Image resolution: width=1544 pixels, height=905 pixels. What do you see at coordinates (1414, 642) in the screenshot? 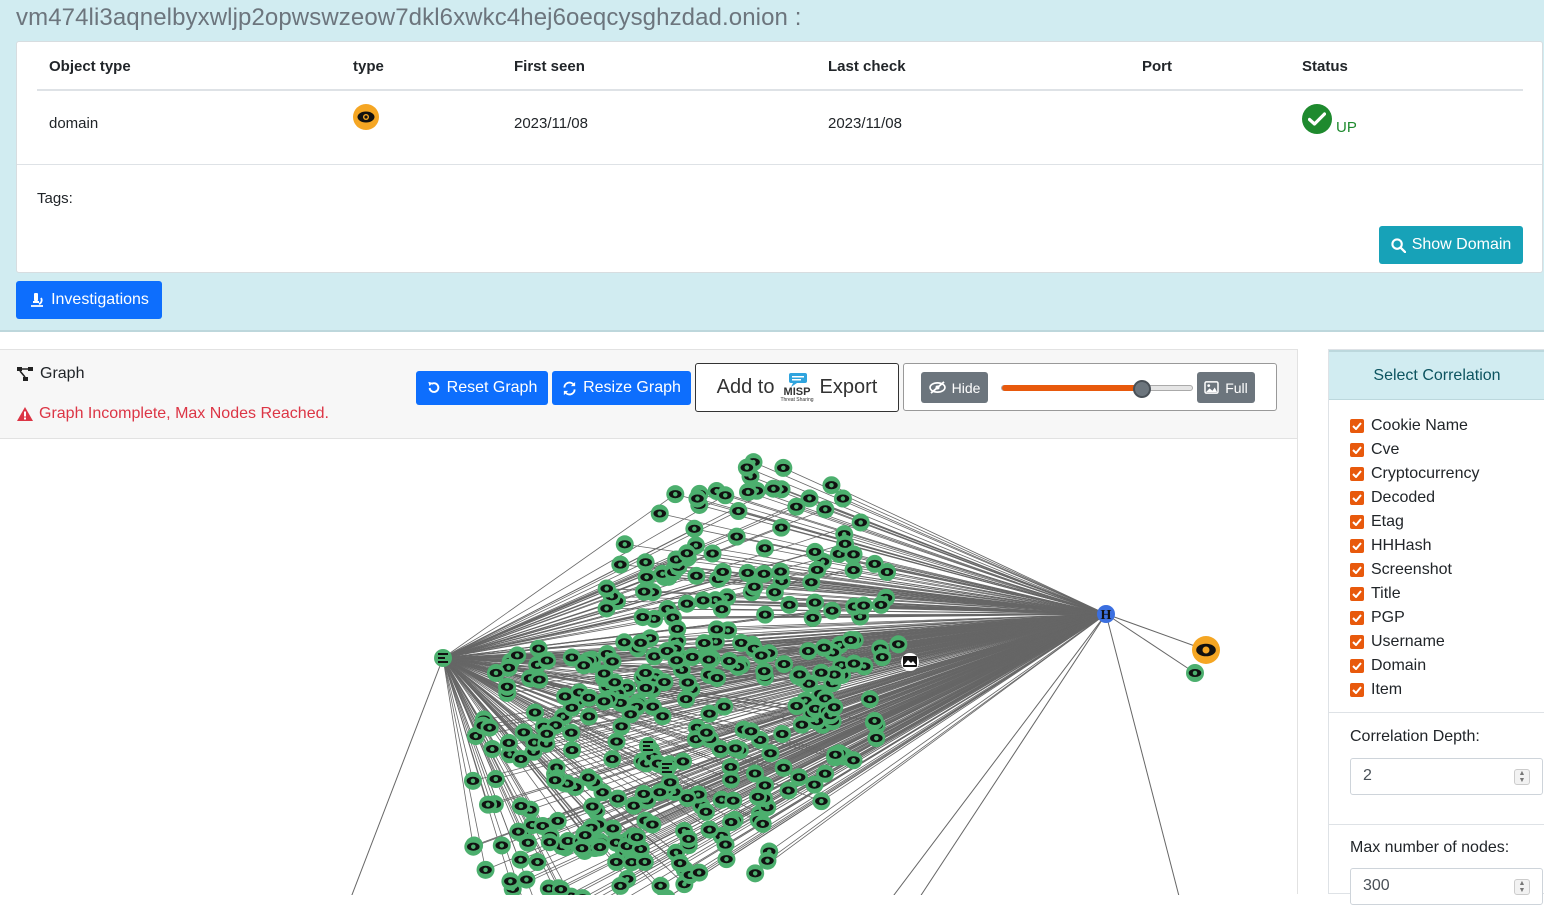
I see `correlation-item: Username` at bounding box center [1414, 642].